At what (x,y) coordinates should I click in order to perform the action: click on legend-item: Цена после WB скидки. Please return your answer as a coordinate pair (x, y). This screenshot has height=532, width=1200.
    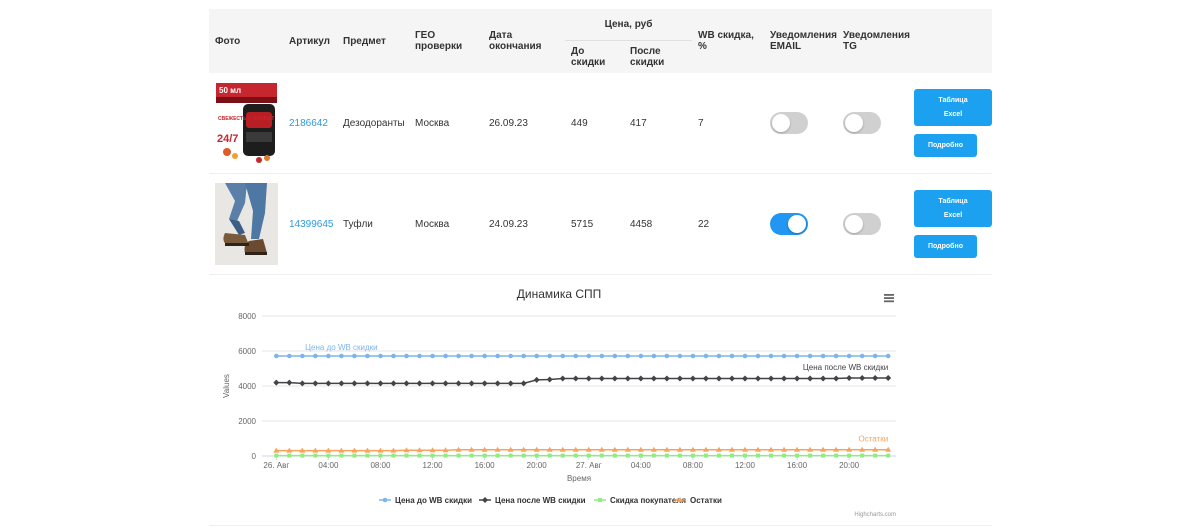
    Looking at the image, I should click on (532, 500).